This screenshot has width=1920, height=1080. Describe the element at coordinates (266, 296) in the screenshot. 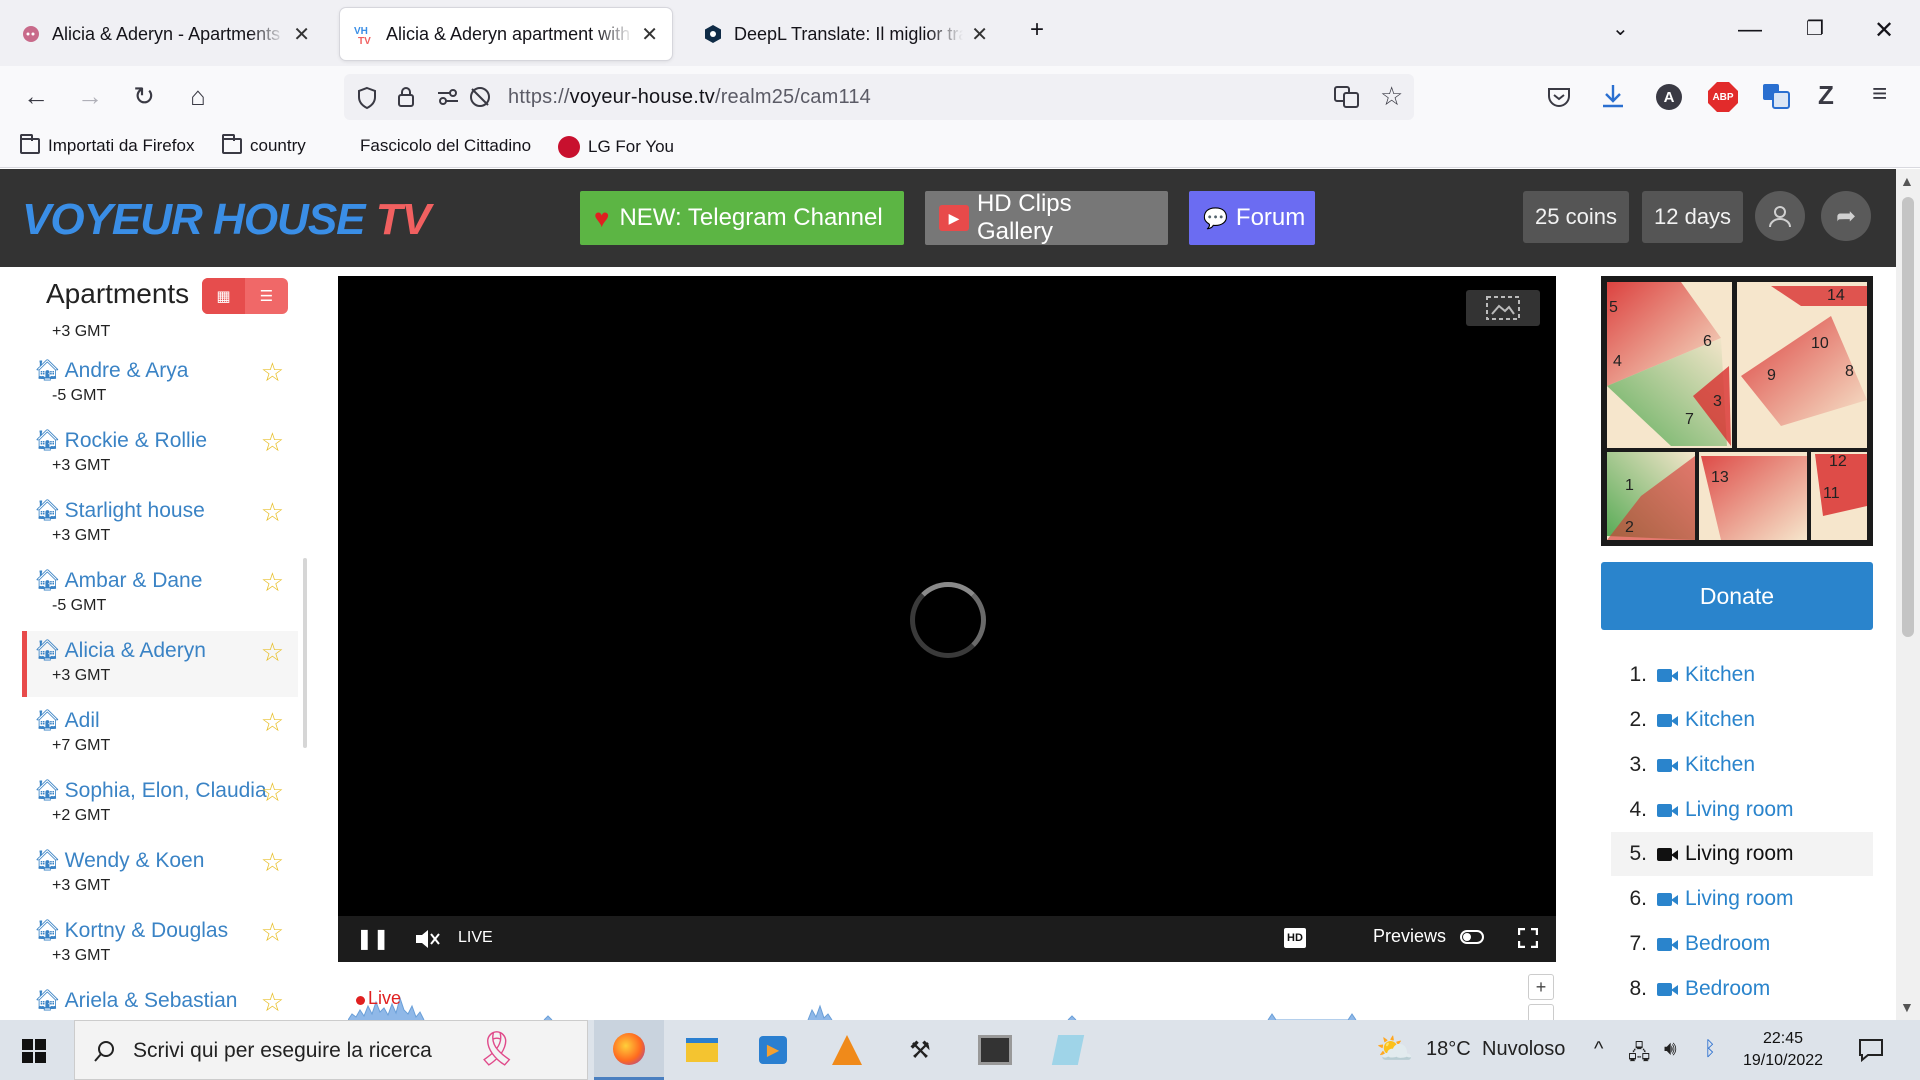

I see `list-view-icon: ☰` at that location.